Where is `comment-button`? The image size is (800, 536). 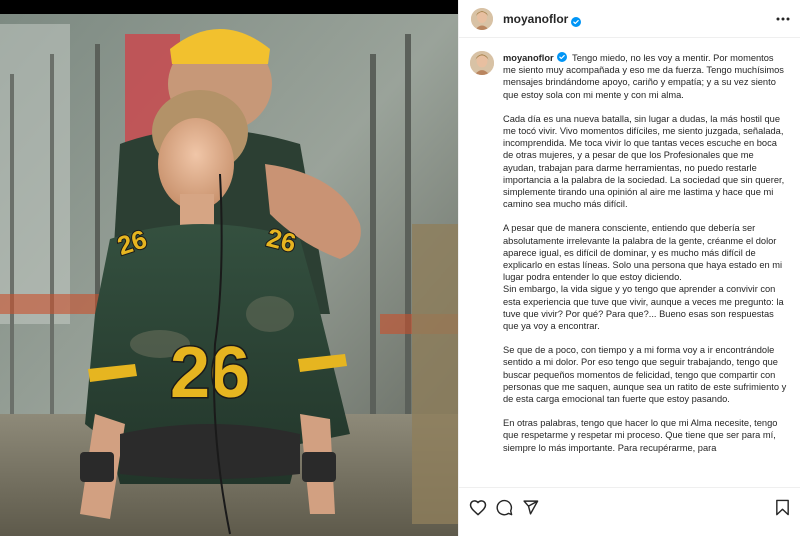 comment-button is located at coordinates (504, 507).